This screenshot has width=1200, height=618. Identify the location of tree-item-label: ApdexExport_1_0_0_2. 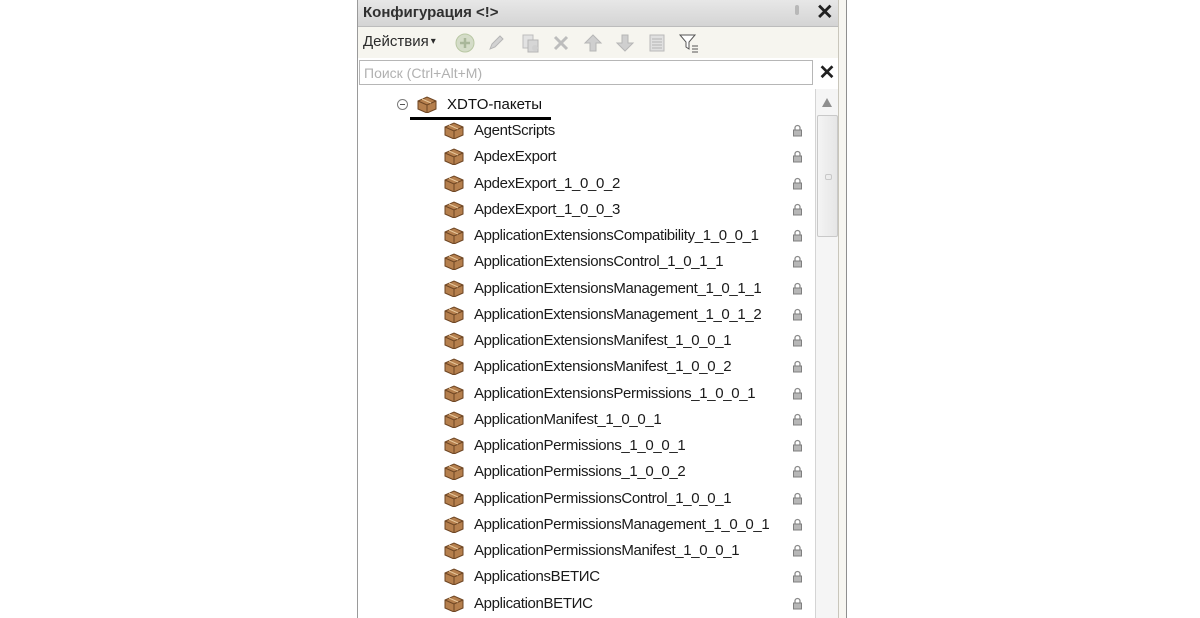
(547, 183).